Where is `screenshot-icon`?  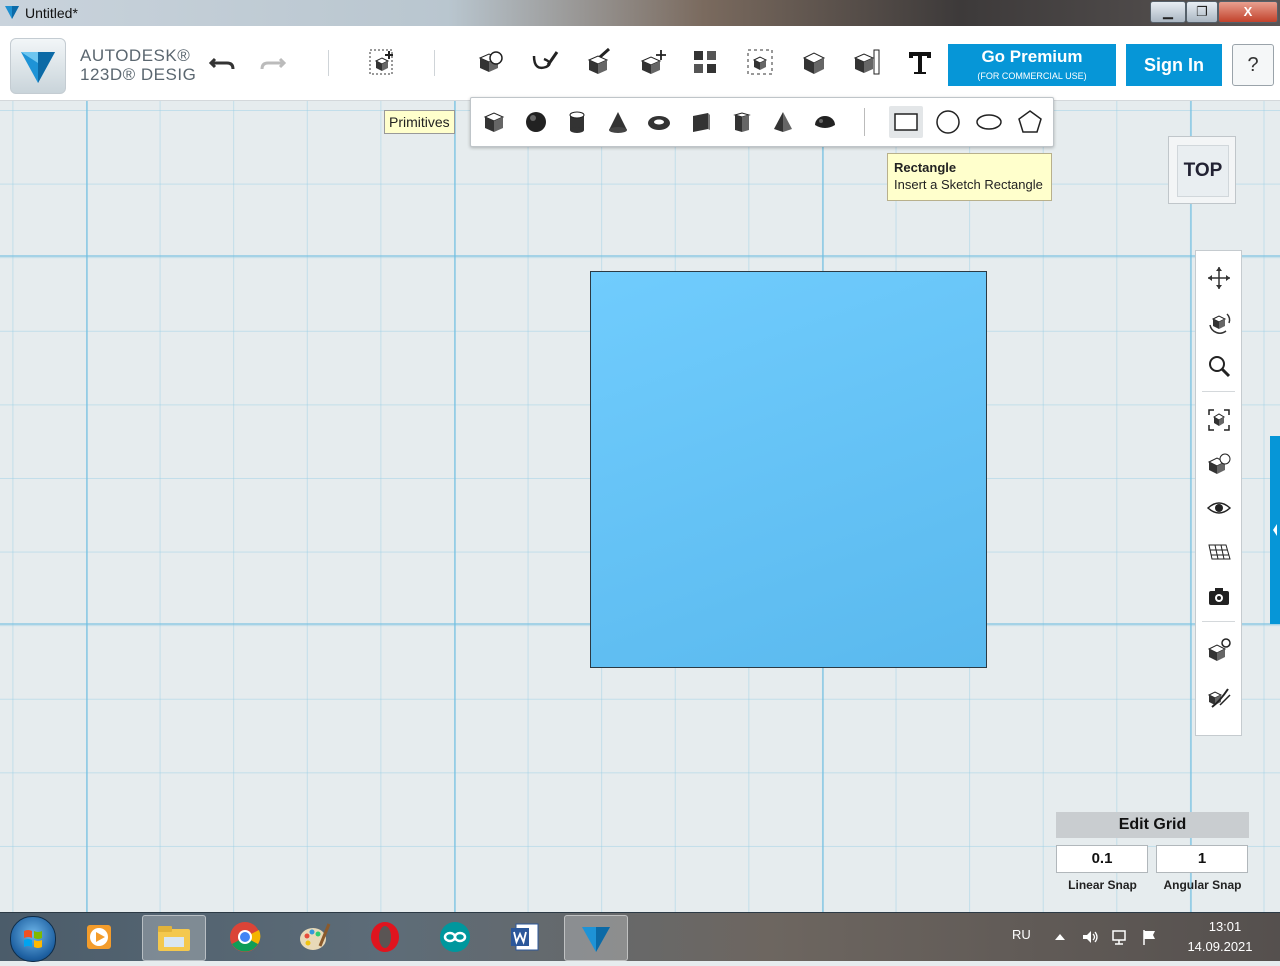
screenshot-icon is located at coordinates (1218, 595).